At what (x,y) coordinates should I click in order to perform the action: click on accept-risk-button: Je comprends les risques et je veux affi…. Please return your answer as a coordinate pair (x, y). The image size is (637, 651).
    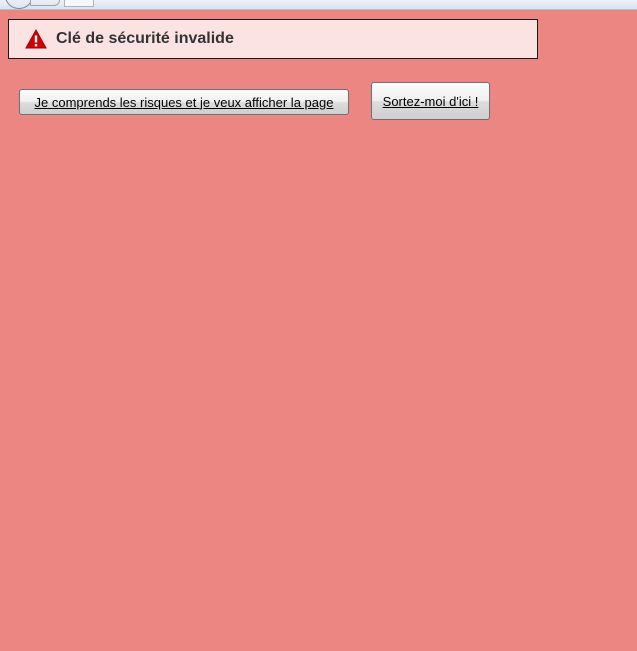
    Looking at the image, I should click on (184, 102).